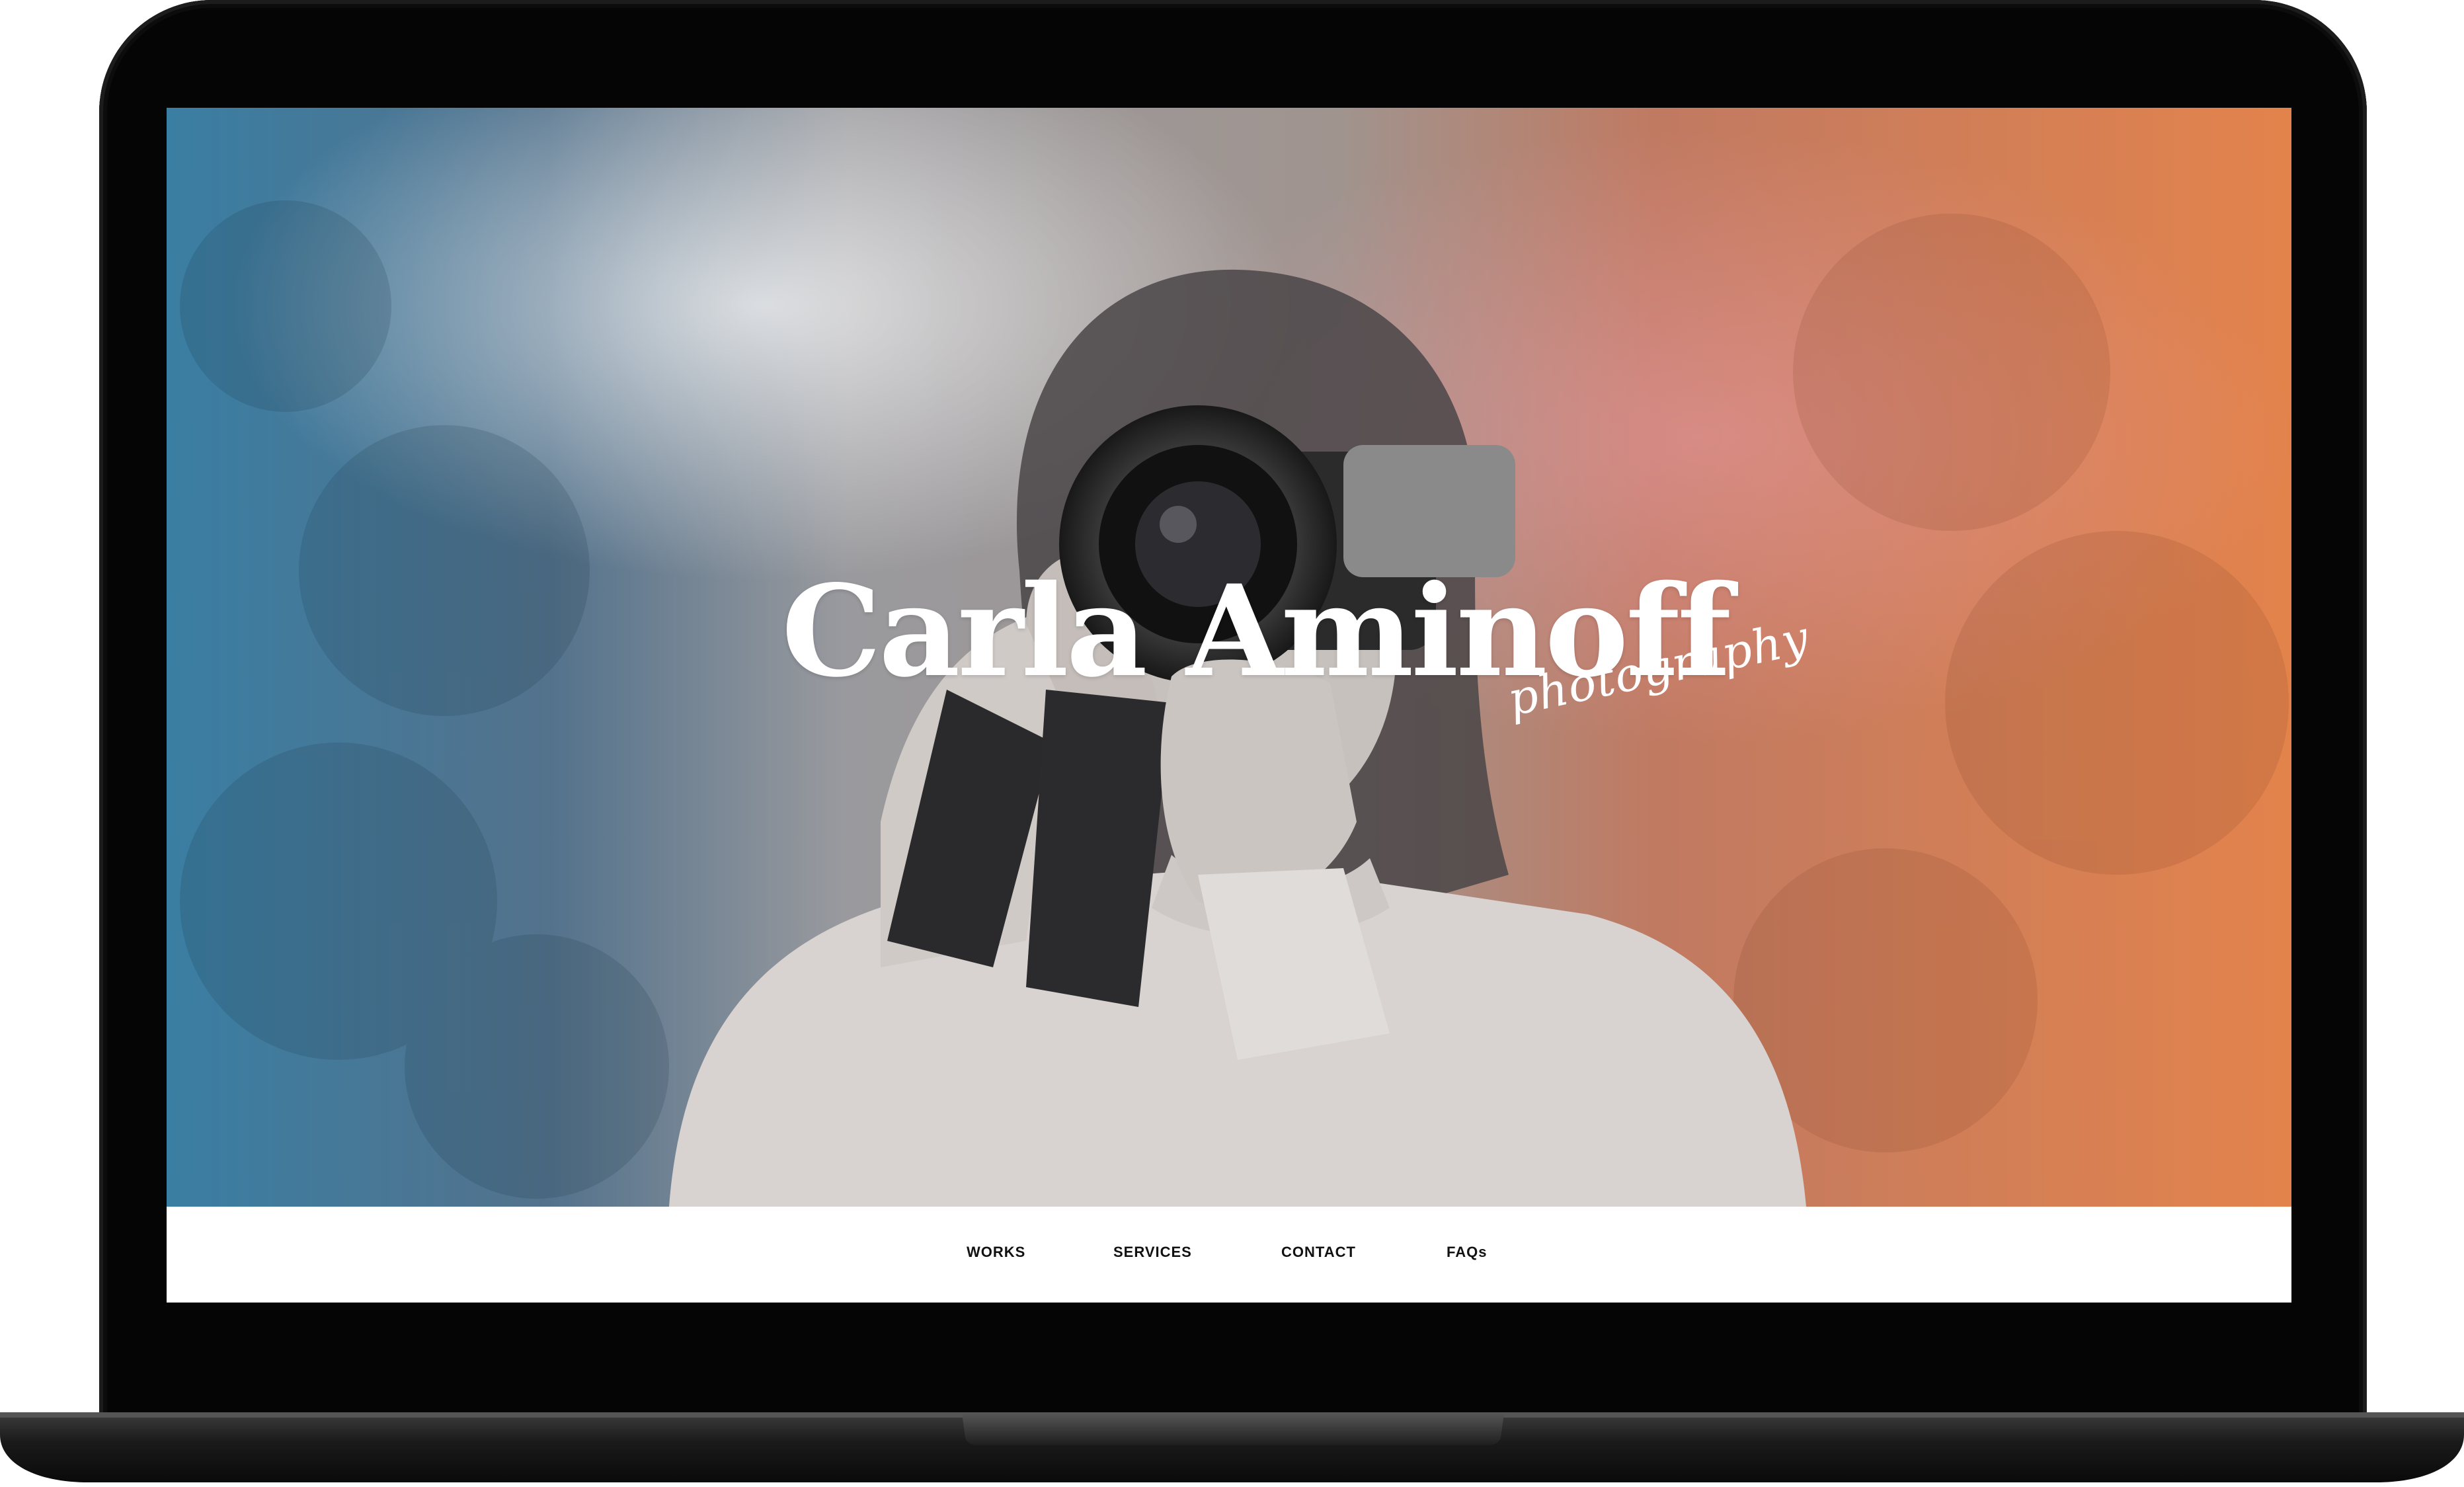 This screenshot has height=1487, width=2464. What do you see at coordinates (1232, 1447) in the screenshot?
I see `laptop-base` at bounding box center [1232, 1447].